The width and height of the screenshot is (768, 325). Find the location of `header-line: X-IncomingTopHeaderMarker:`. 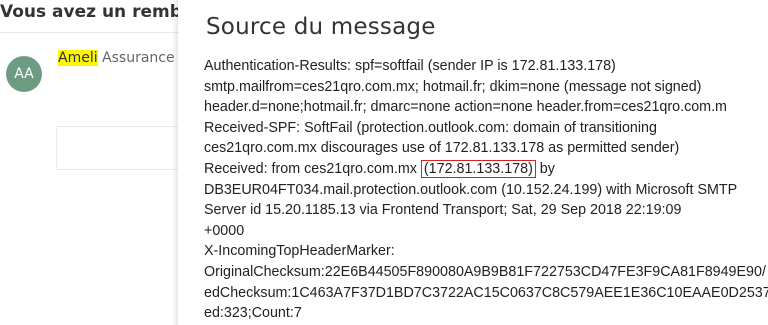

header-line: X-IncomingTopHeaderMarker: is located at coordinates (299, 251).